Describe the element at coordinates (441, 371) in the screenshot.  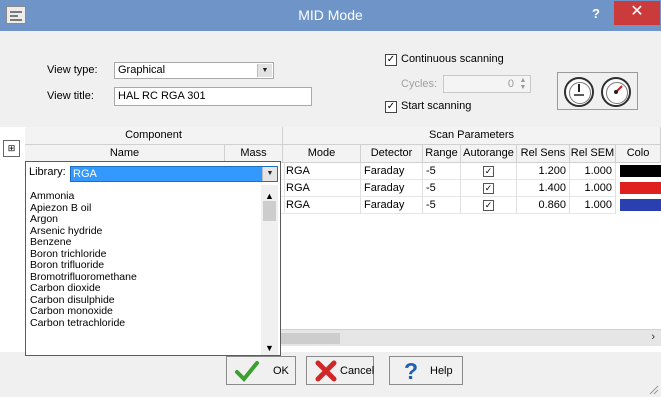
I see `help-label: Help` at that location.